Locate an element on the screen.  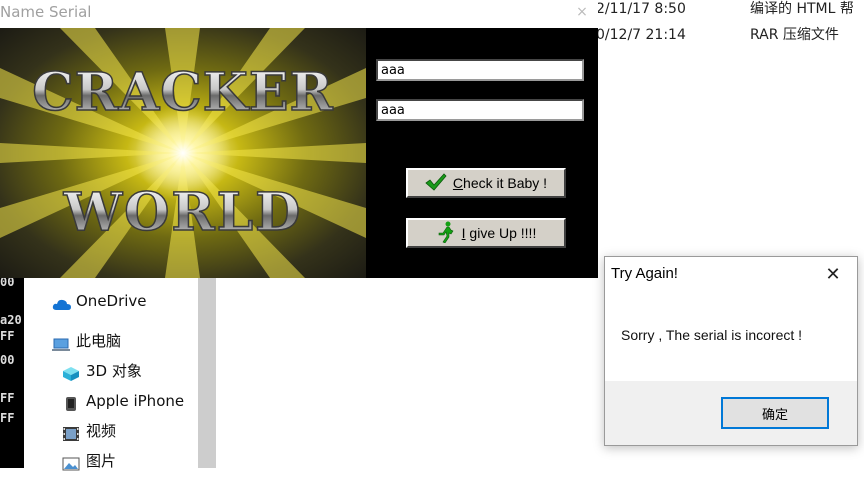
picture-icon is located at coordinates (71, 462).